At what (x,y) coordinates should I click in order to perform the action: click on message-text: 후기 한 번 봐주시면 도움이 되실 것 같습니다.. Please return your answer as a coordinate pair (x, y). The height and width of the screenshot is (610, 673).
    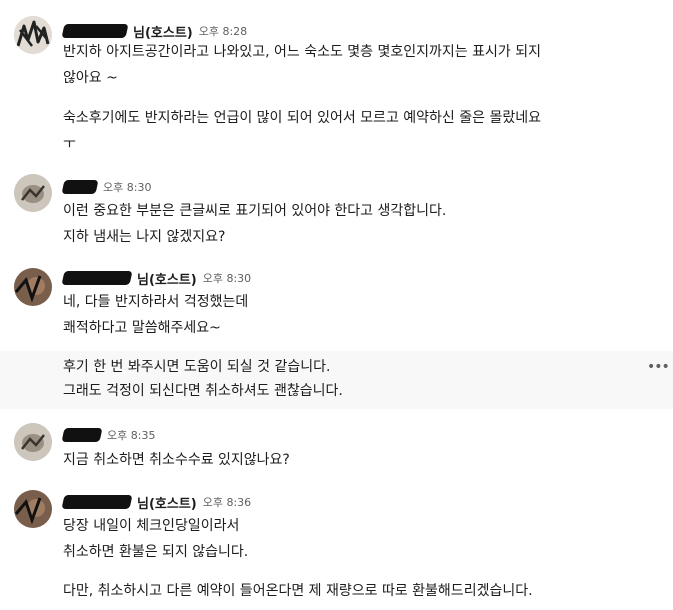
    Looking at the image, I should click on (197, 367).